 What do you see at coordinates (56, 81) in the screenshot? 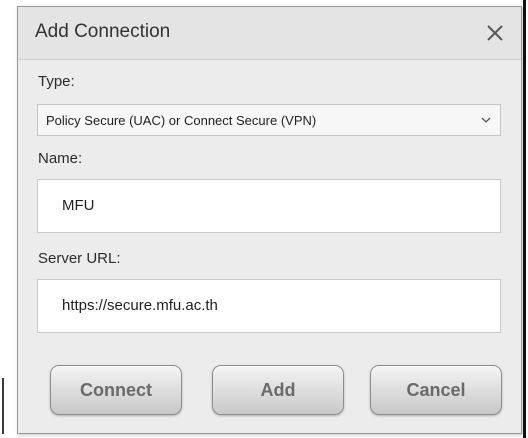
I see `type-label: Type:` at bounding box center [56, 81].